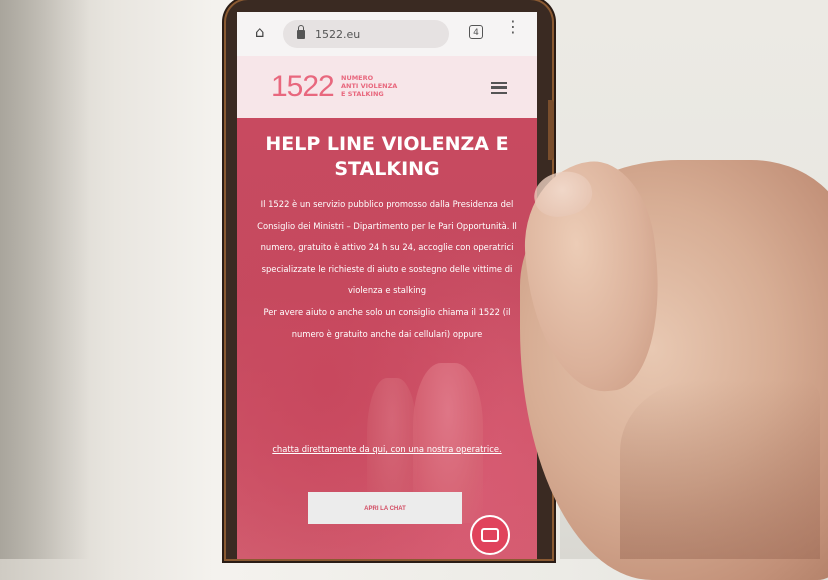  Describe the element at coordinates (357, 78) in the screenshot. I see `logo-line: NUMERO` at that location.